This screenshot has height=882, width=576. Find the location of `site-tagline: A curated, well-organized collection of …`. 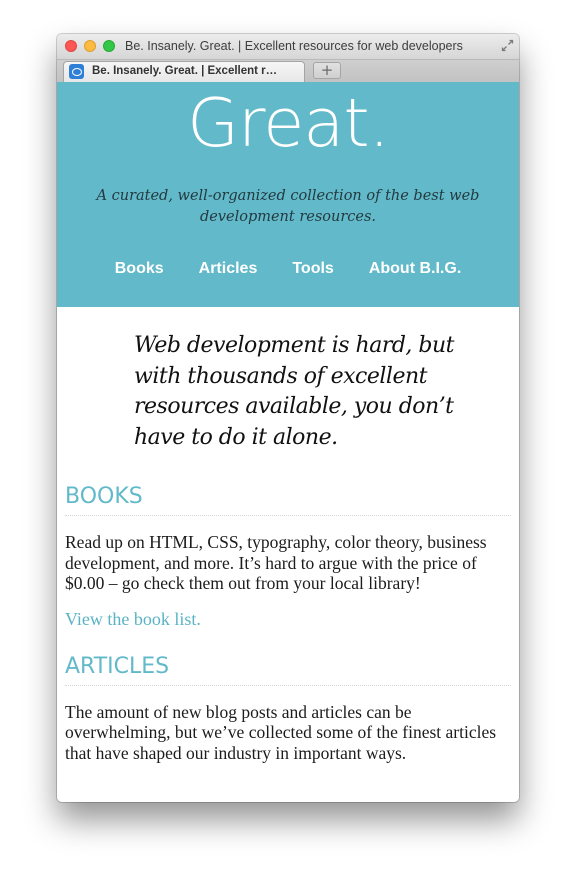

site-tagline: A curated, well-organized collection of … is located at coordinates (288, 206).